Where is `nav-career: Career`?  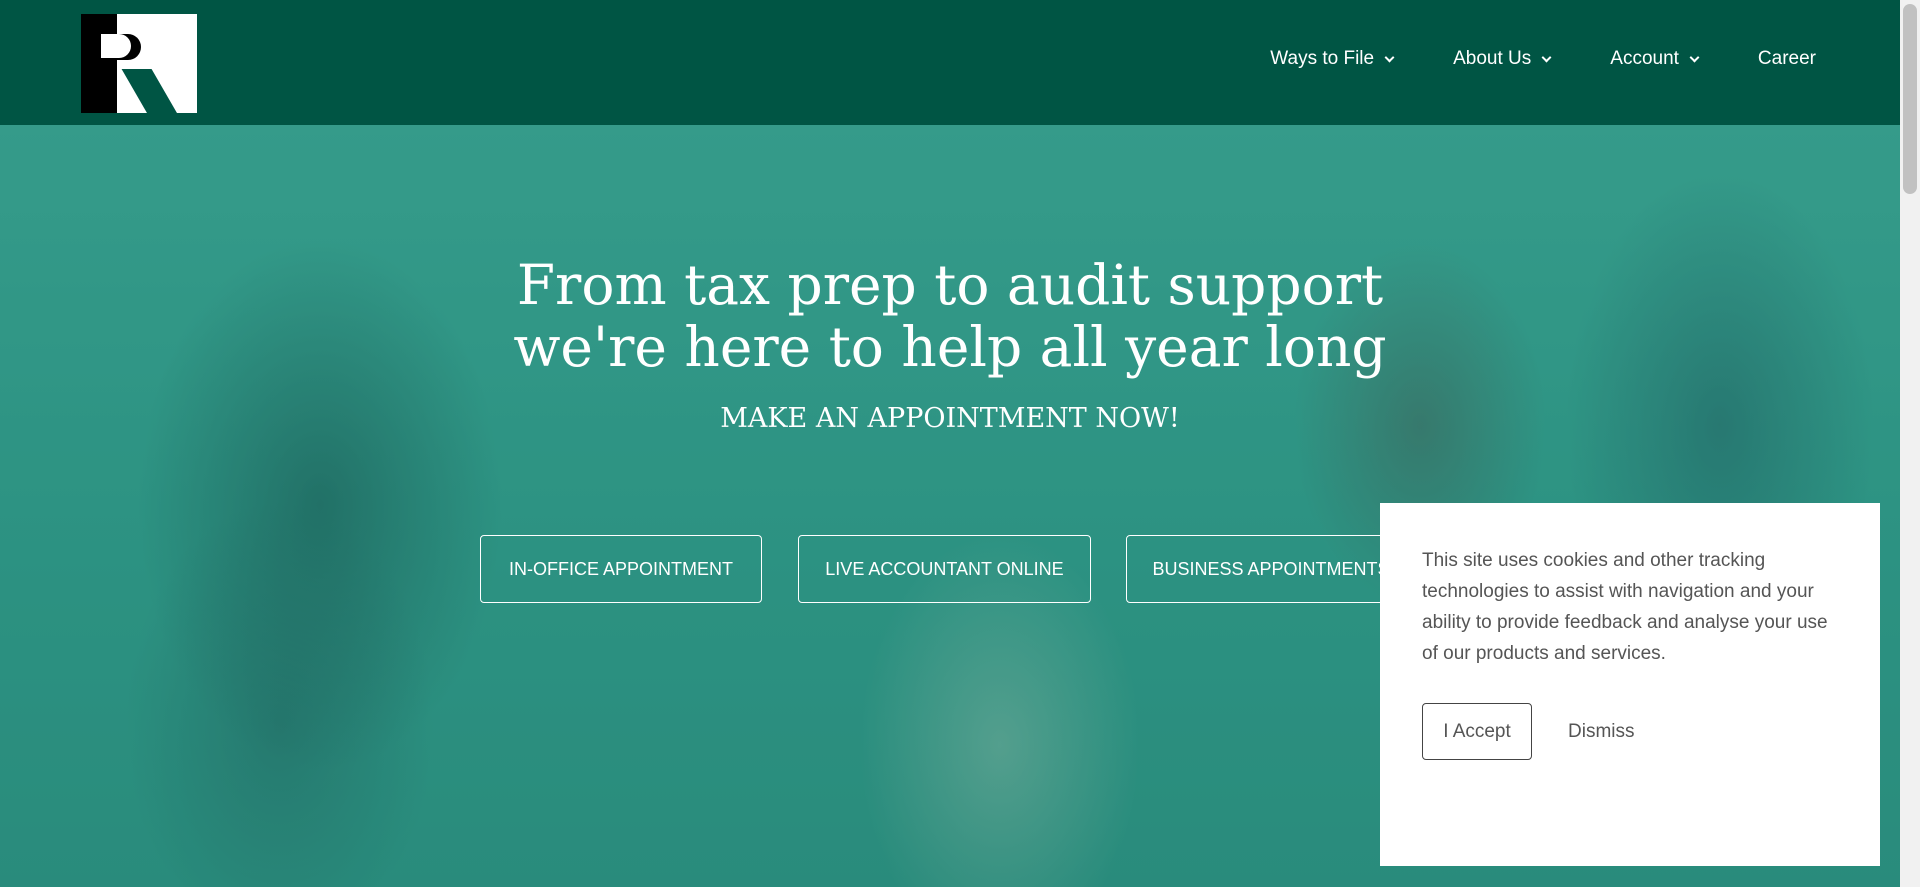
nav-career: Career is located at coordinates (1787, 59).